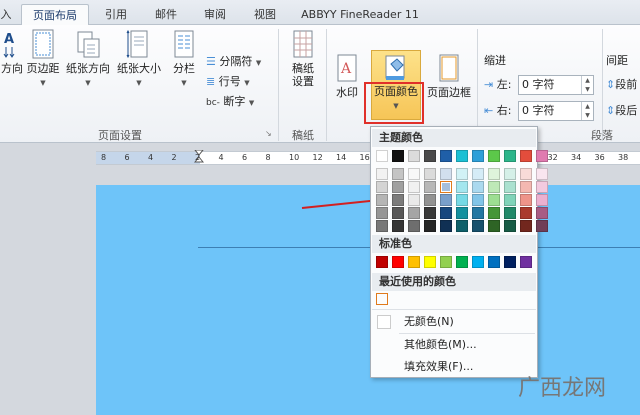 The width and height of the screenshot is (640, 415). What do you see at coordinates (303, 58) in the screenshot?
I see `manuscript-settings-button: 稿纸 设置` at bounding box center [303, 58].